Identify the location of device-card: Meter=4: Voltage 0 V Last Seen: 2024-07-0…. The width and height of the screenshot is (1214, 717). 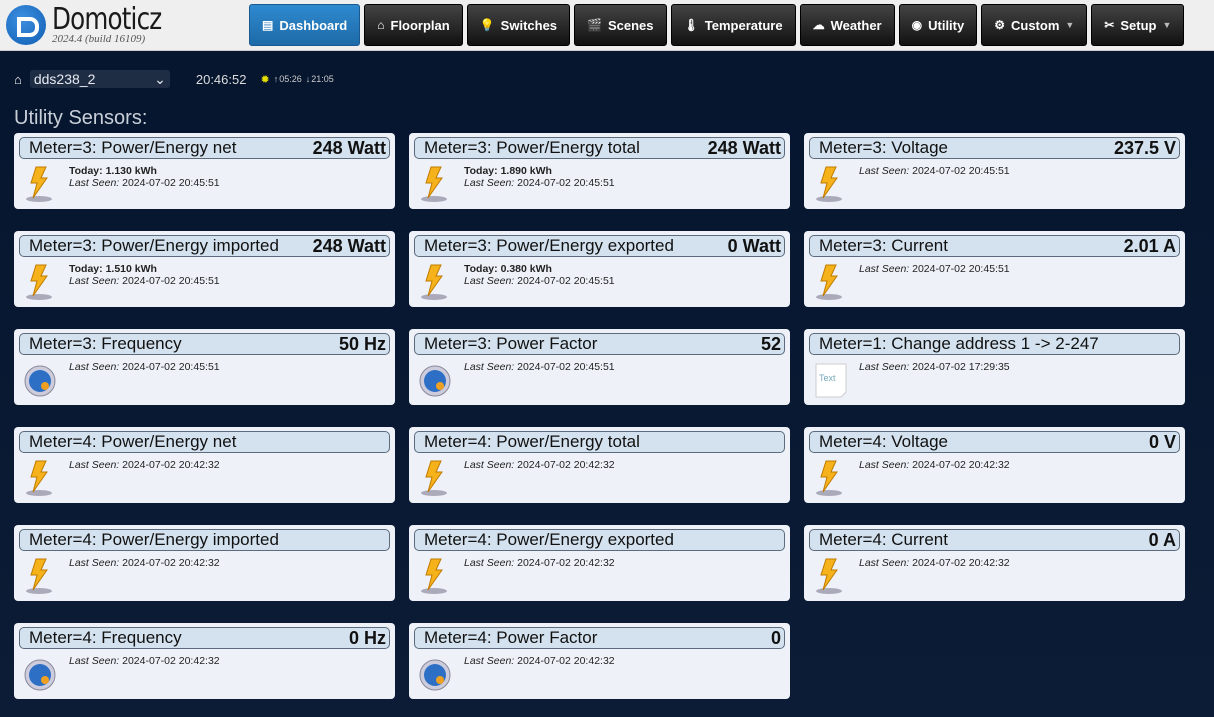
(994, 465).